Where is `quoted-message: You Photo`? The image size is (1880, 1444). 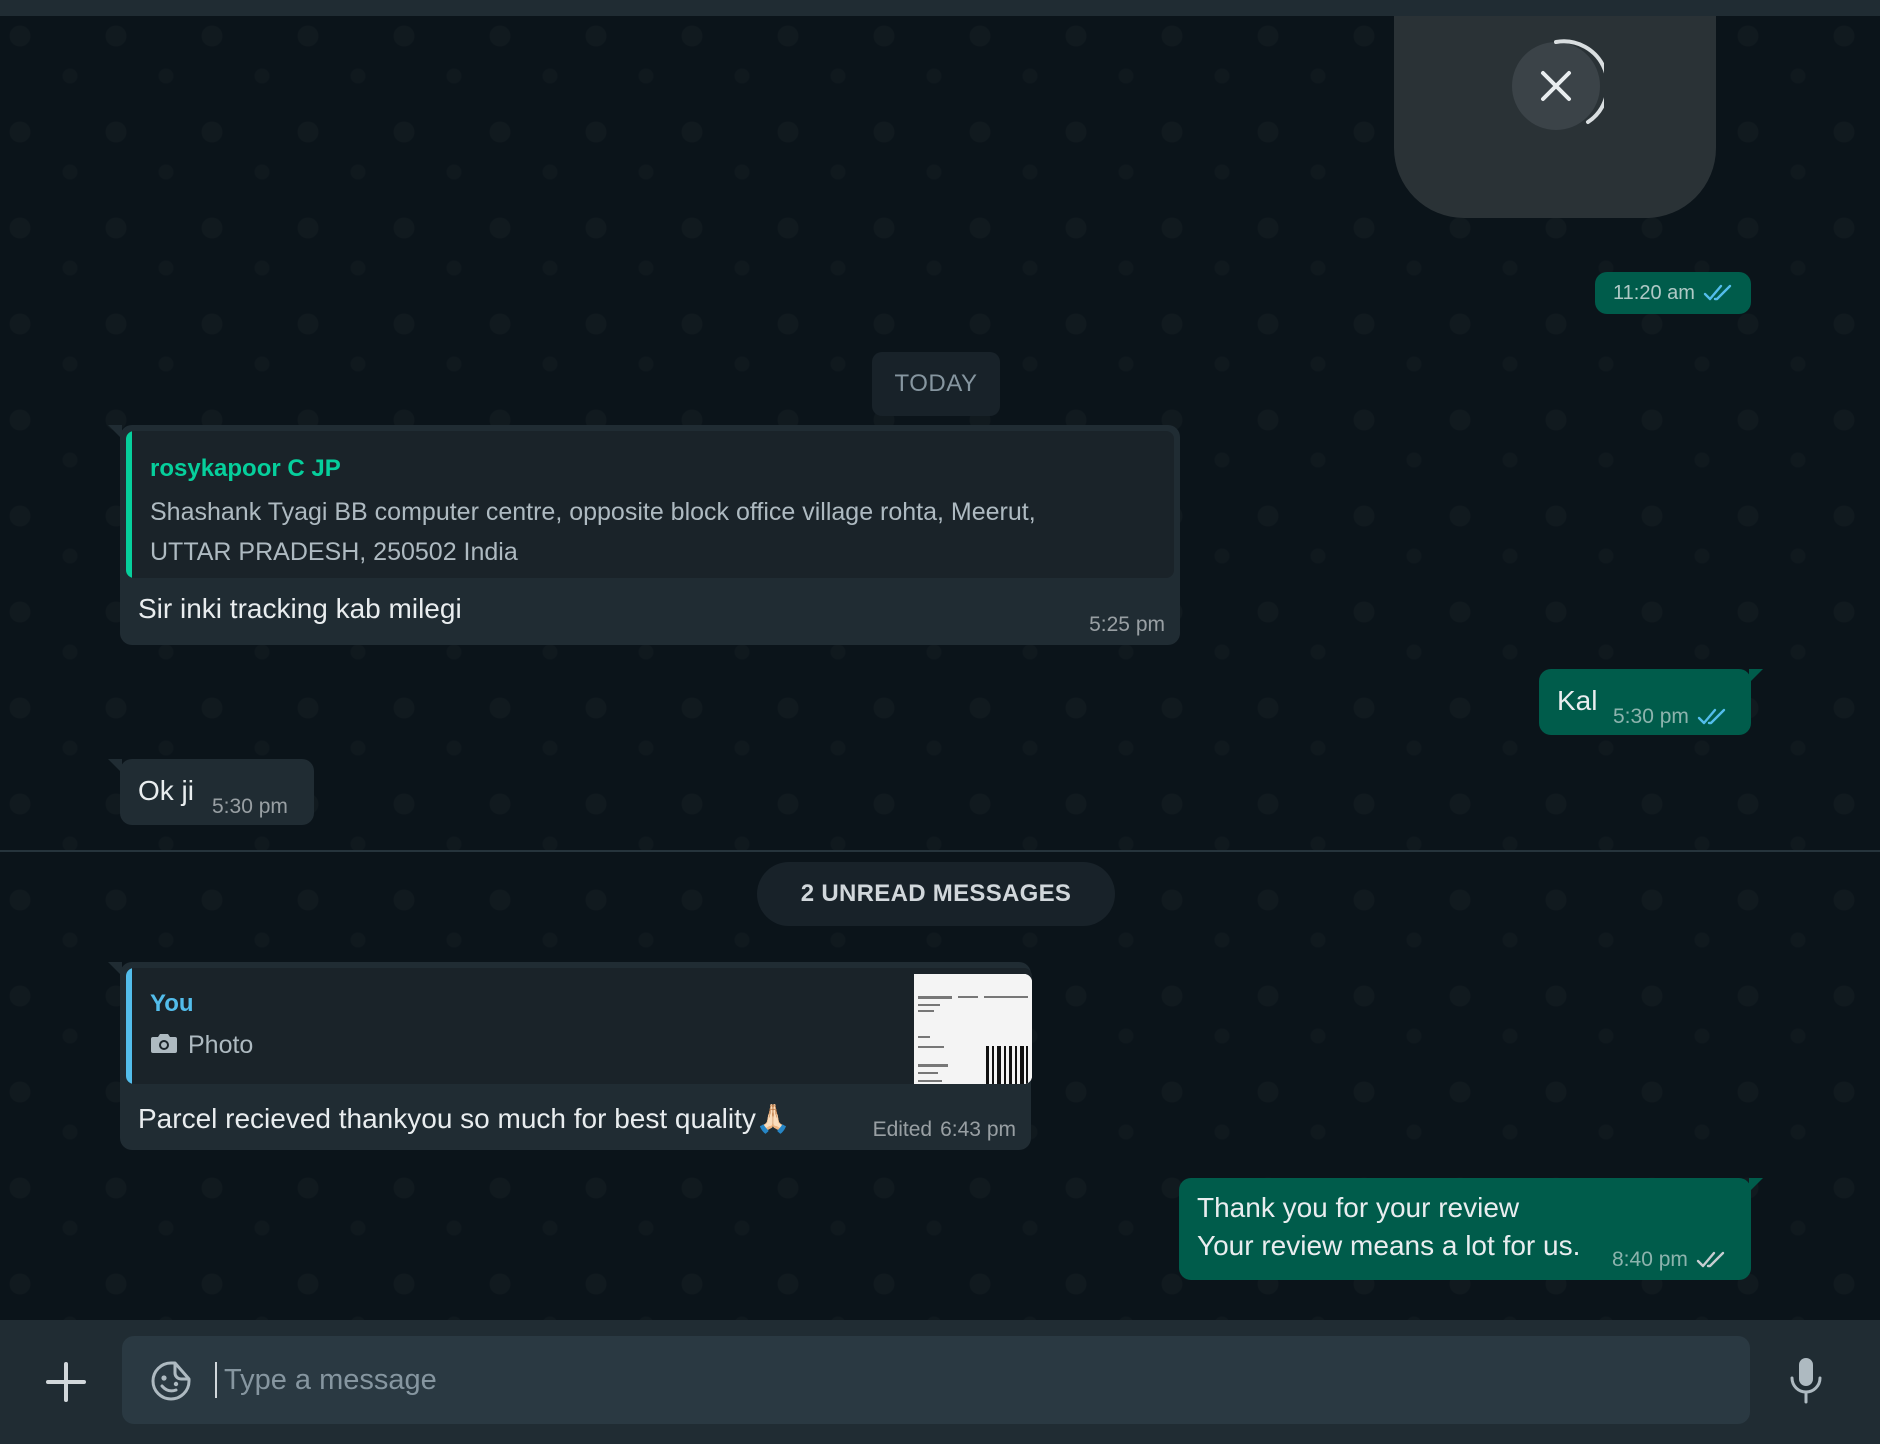
quoted-message: You Photo is located at coordinates (579, 1026).